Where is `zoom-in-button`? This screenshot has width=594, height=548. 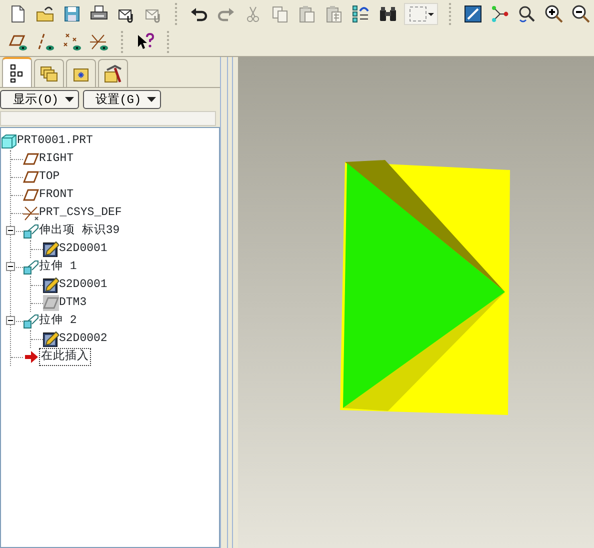 zoom-in-button is located at coordinates (554, 14).